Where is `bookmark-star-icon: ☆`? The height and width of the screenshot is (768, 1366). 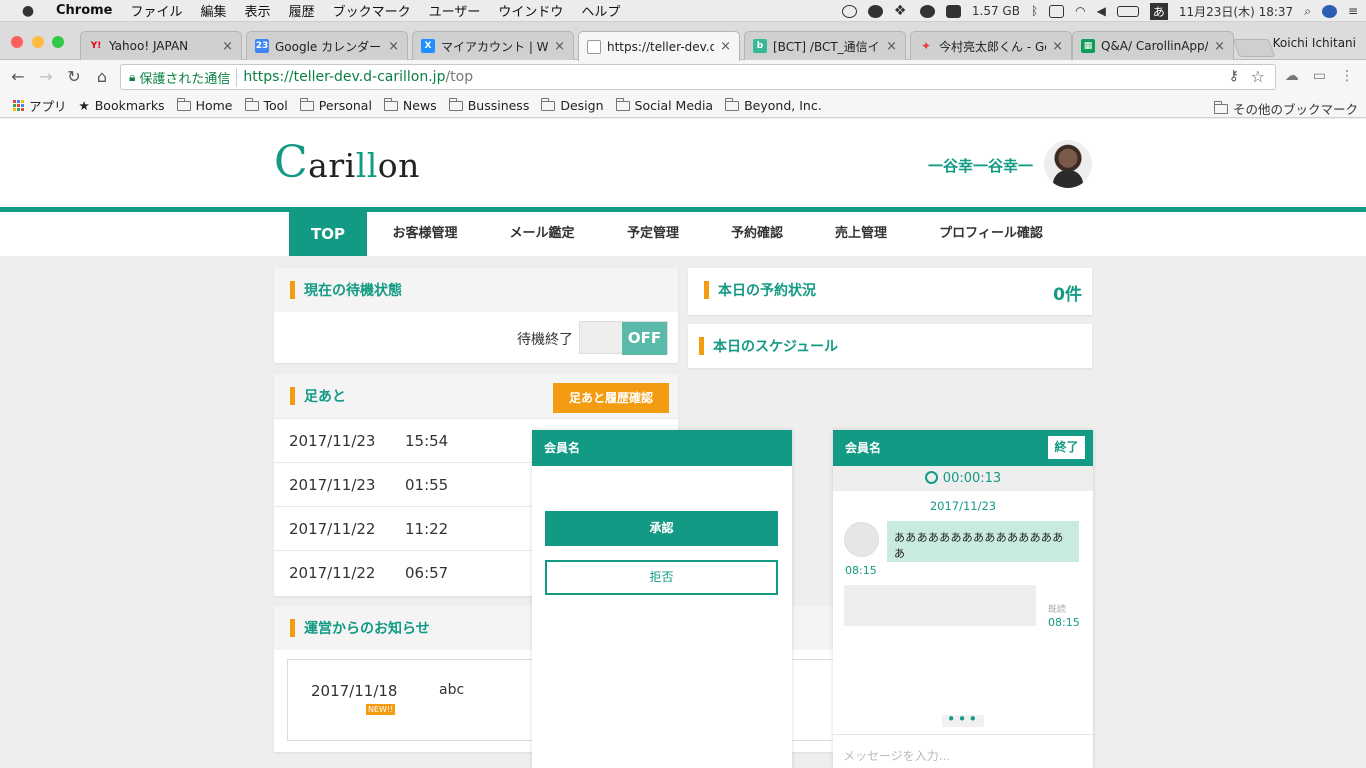
bookmark-star-icon: ☆ is located at coordinates (1258, 76).